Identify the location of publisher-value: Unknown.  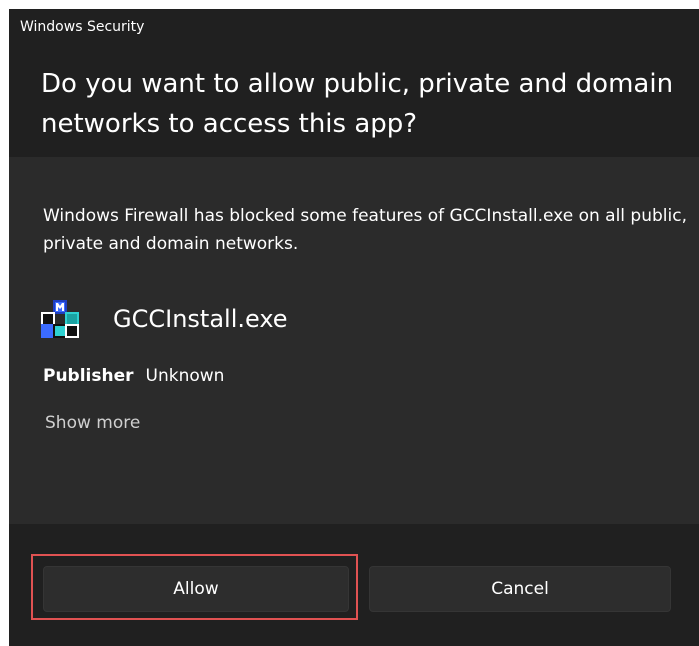
(185, 376).